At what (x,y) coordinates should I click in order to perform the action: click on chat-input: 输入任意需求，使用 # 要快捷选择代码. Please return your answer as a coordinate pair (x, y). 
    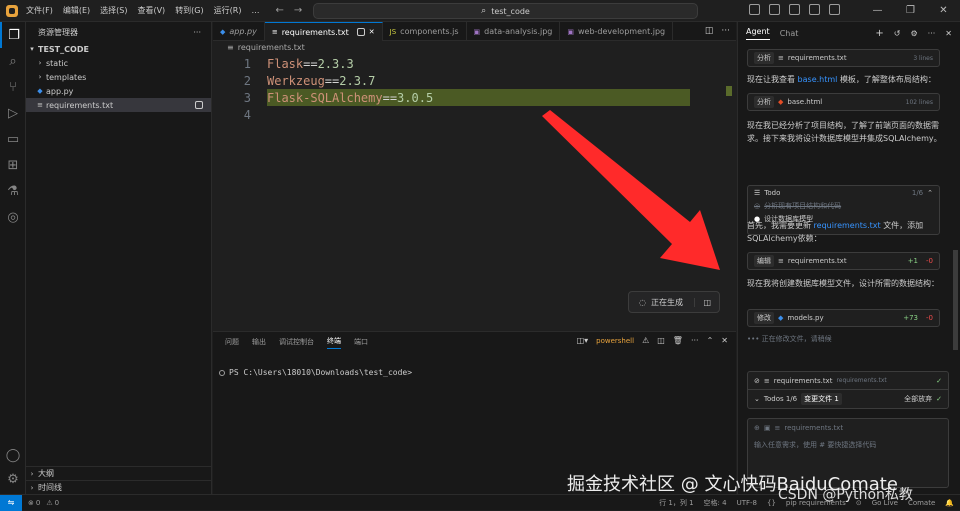
    Looking at the image, I should click on (848, 445).